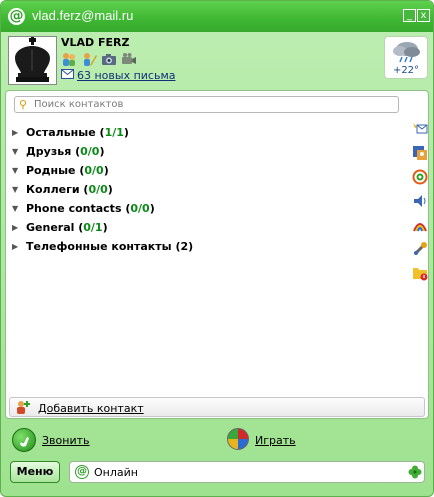 The image size is (434, 497). What do you see at coordinates (89, 59) in the screenshot?
I see `edit-profile-icon` at bounding box center [89, 59].